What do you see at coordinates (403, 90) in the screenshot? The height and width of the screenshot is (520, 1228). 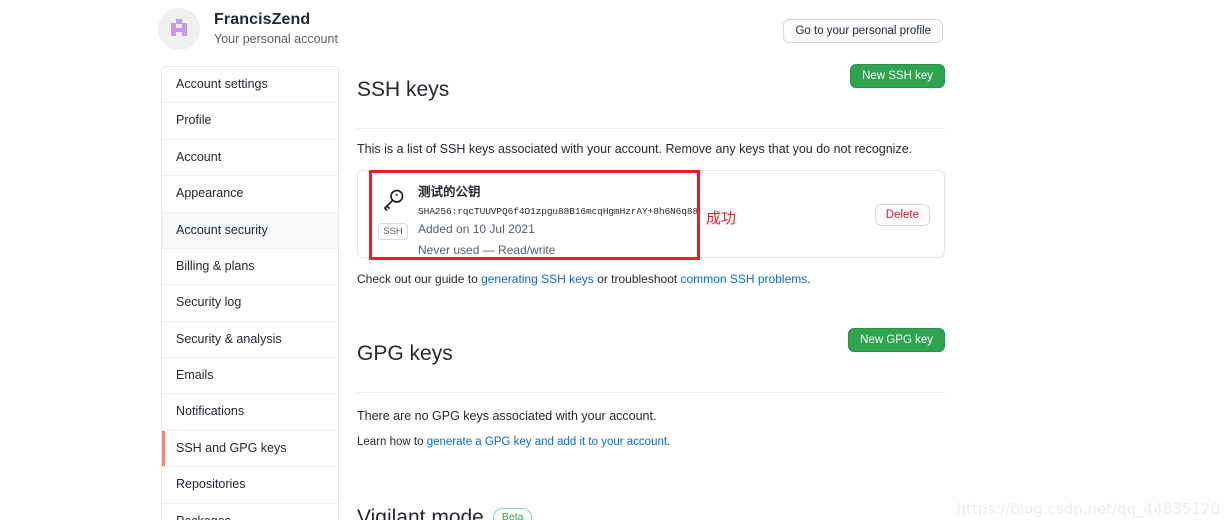 I see `ssh-section-title: SSH keys` at bounding box center [403, 90].